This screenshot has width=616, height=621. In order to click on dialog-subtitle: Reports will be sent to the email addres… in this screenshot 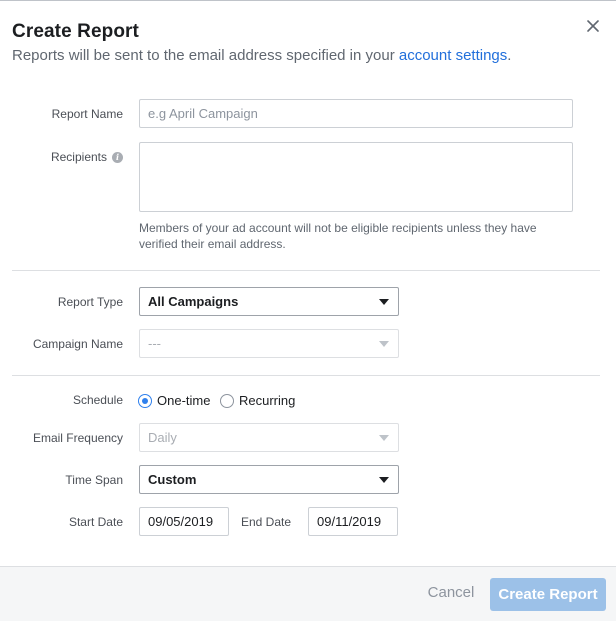, I will do `click(261, 55)`.